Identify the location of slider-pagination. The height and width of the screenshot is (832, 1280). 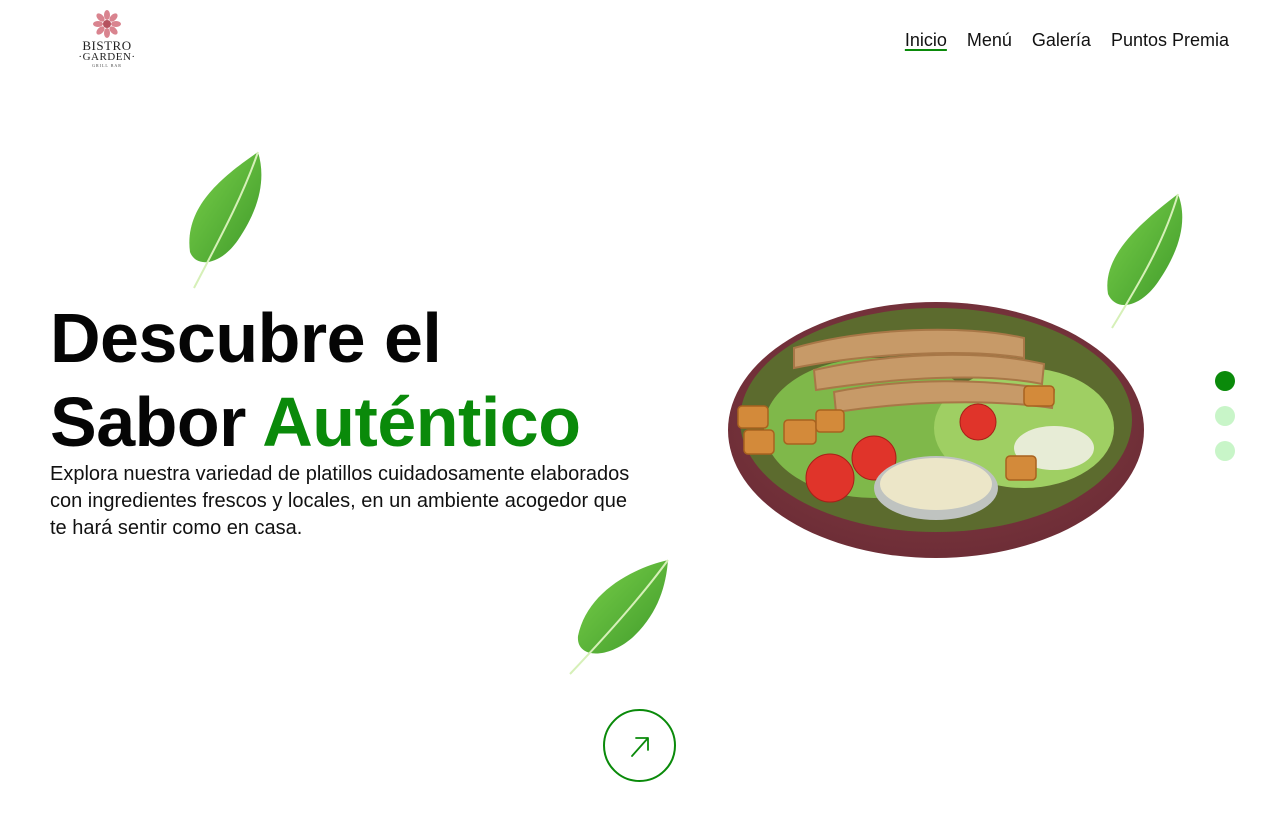
(1225, 416).